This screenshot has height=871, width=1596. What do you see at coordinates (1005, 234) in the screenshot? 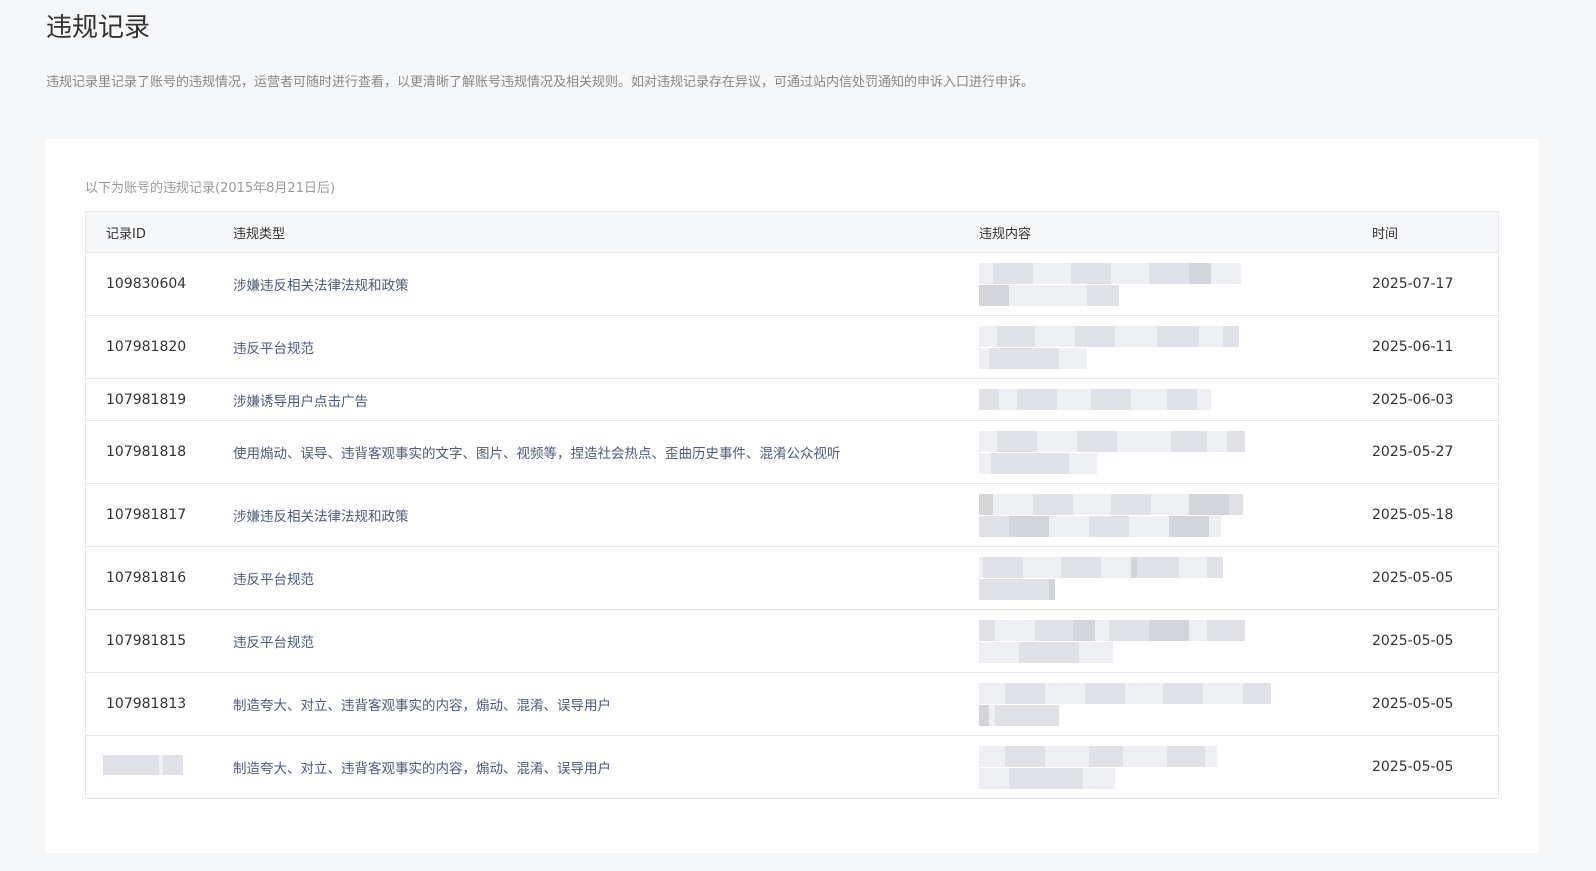
I see `column-header-content: 违规内容` at bounding box center [1005, 234].